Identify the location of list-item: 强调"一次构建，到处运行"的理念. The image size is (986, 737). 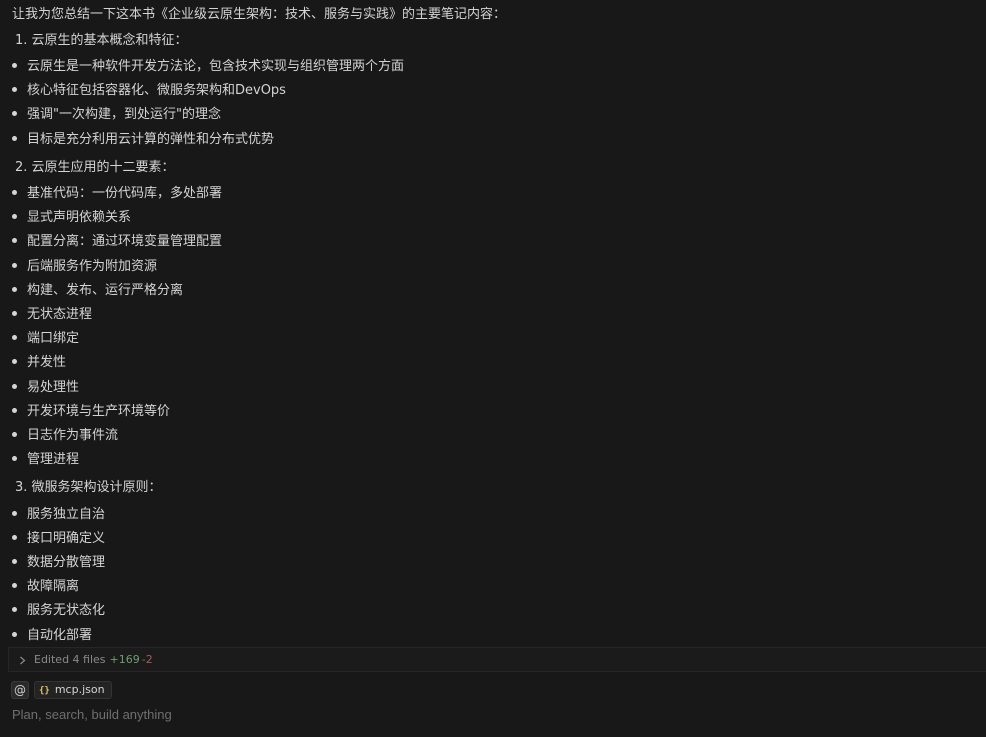
(116, 115).